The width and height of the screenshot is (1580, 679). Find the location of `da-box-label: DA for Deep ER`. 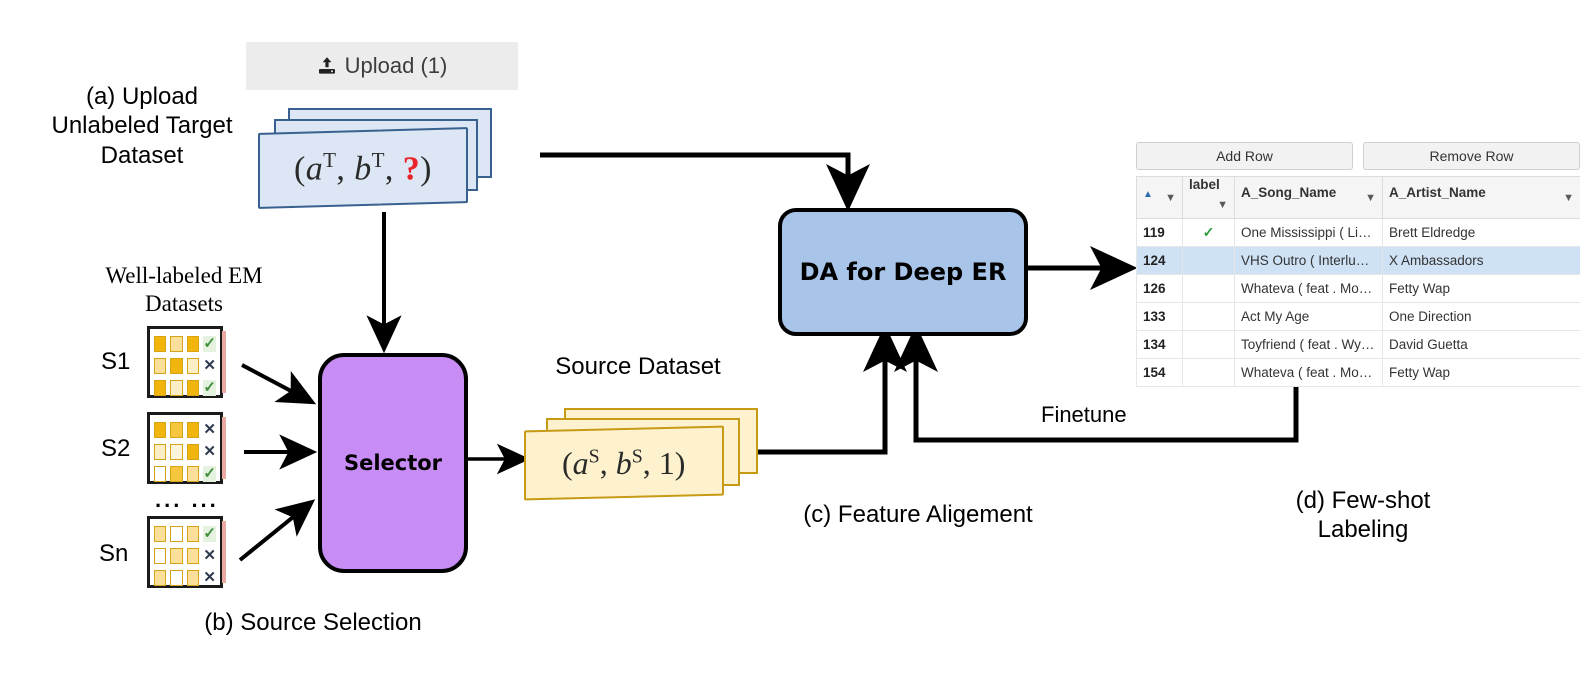

da-box-label: DA for Deep ER is located at coordinates (903, 272).